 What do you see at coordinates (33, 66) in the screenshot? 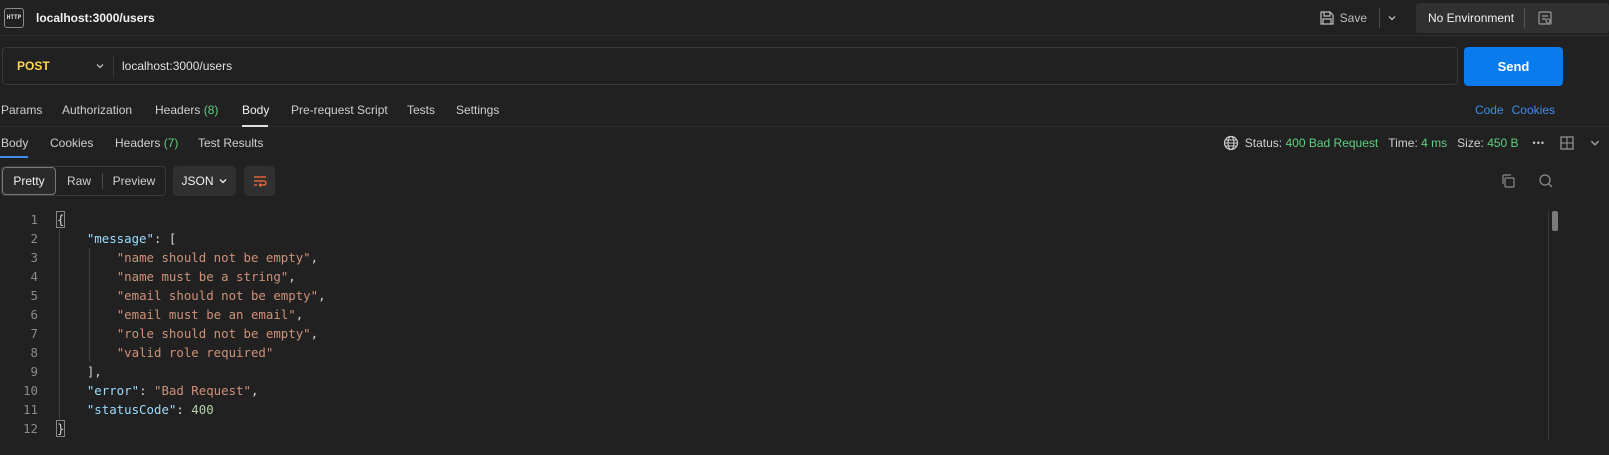
I see `method-label: POST` at bounding box center [33, 66].